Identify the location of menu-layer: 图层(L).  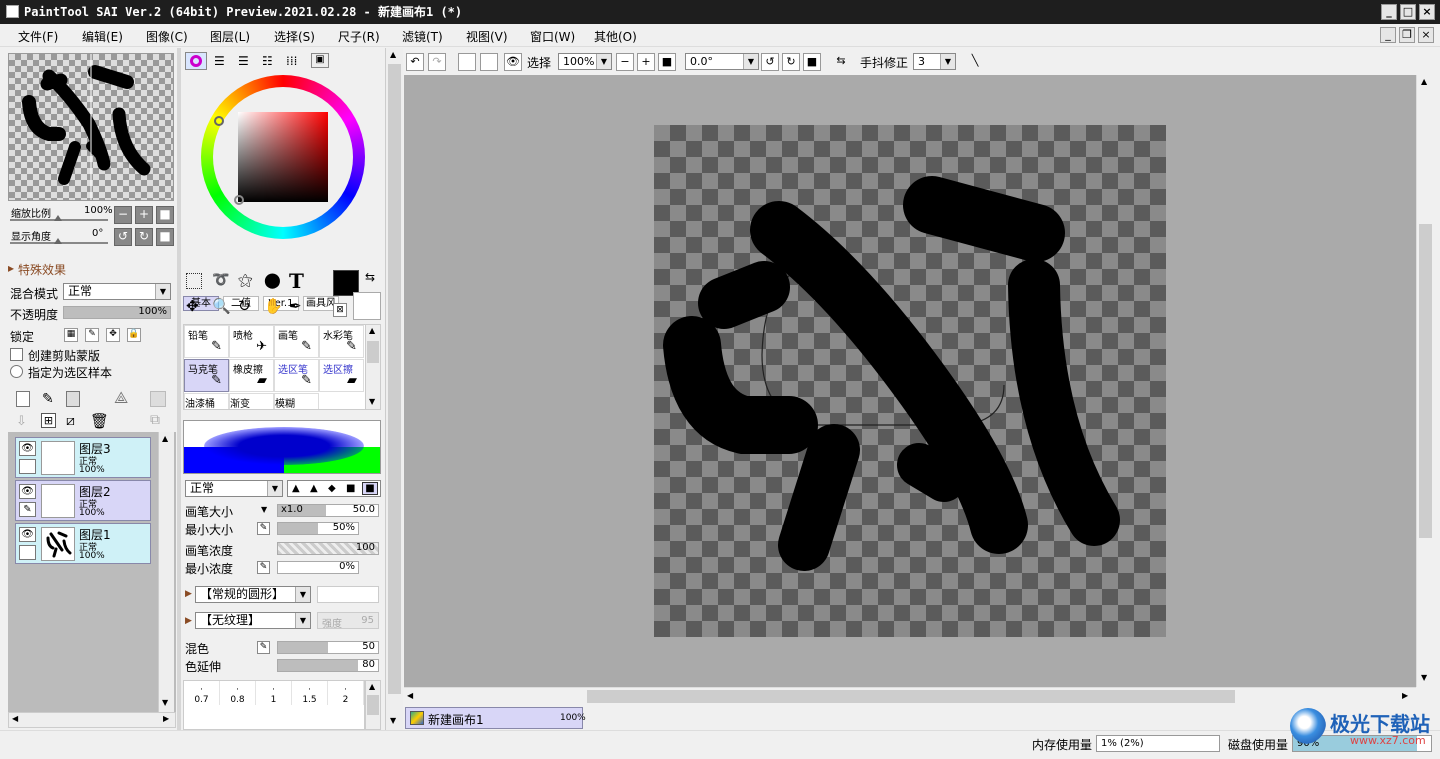
(230, 36).